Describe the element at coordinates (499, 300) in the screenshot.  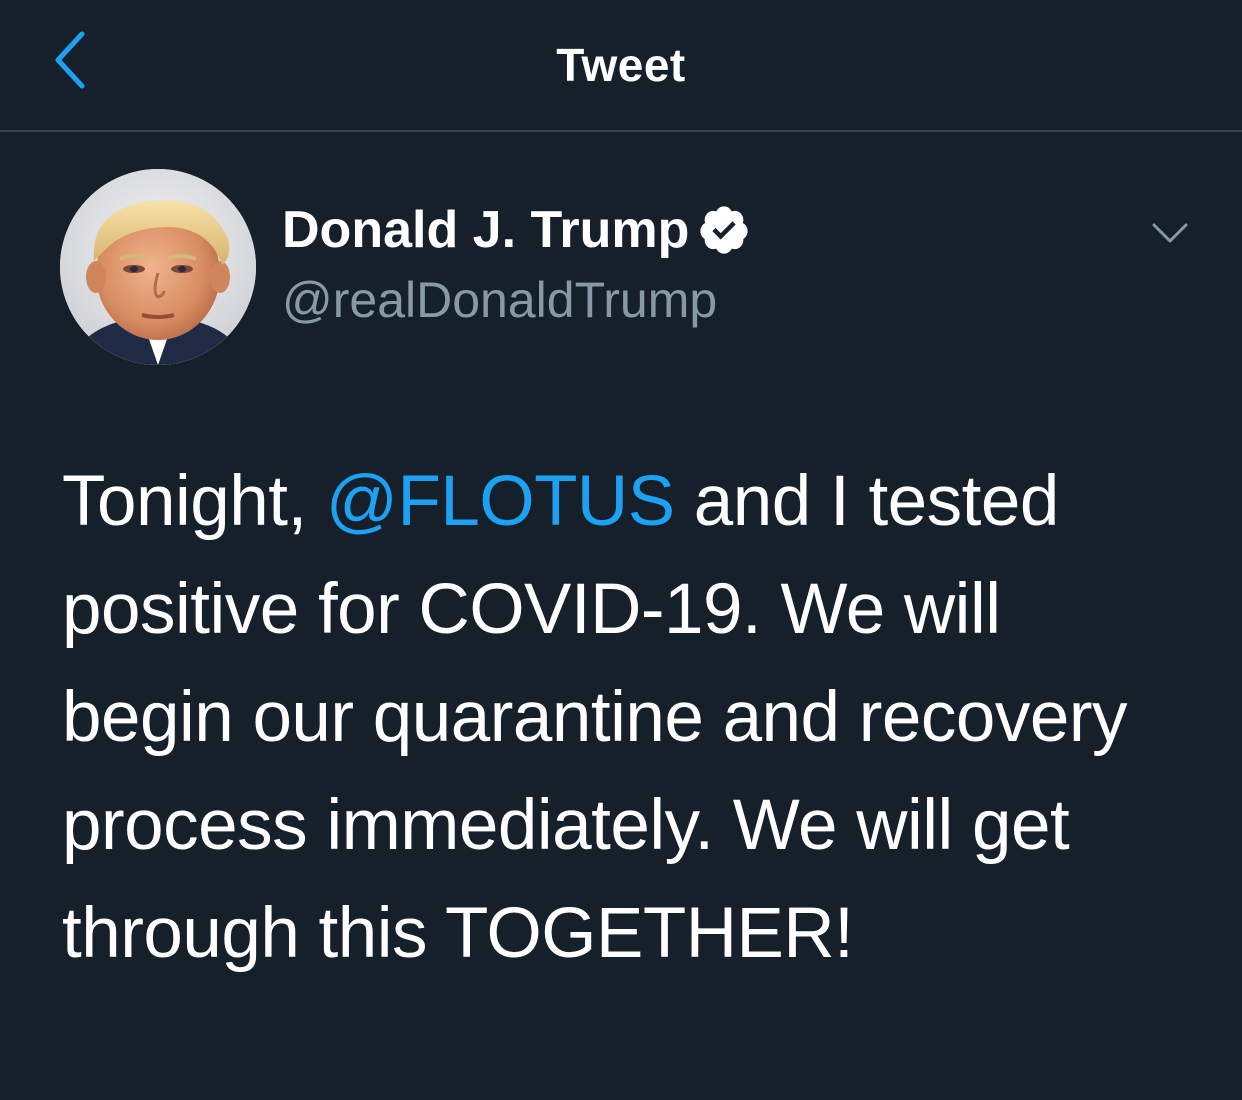
I see `user-handle: @realDonaldTrump` at that location.